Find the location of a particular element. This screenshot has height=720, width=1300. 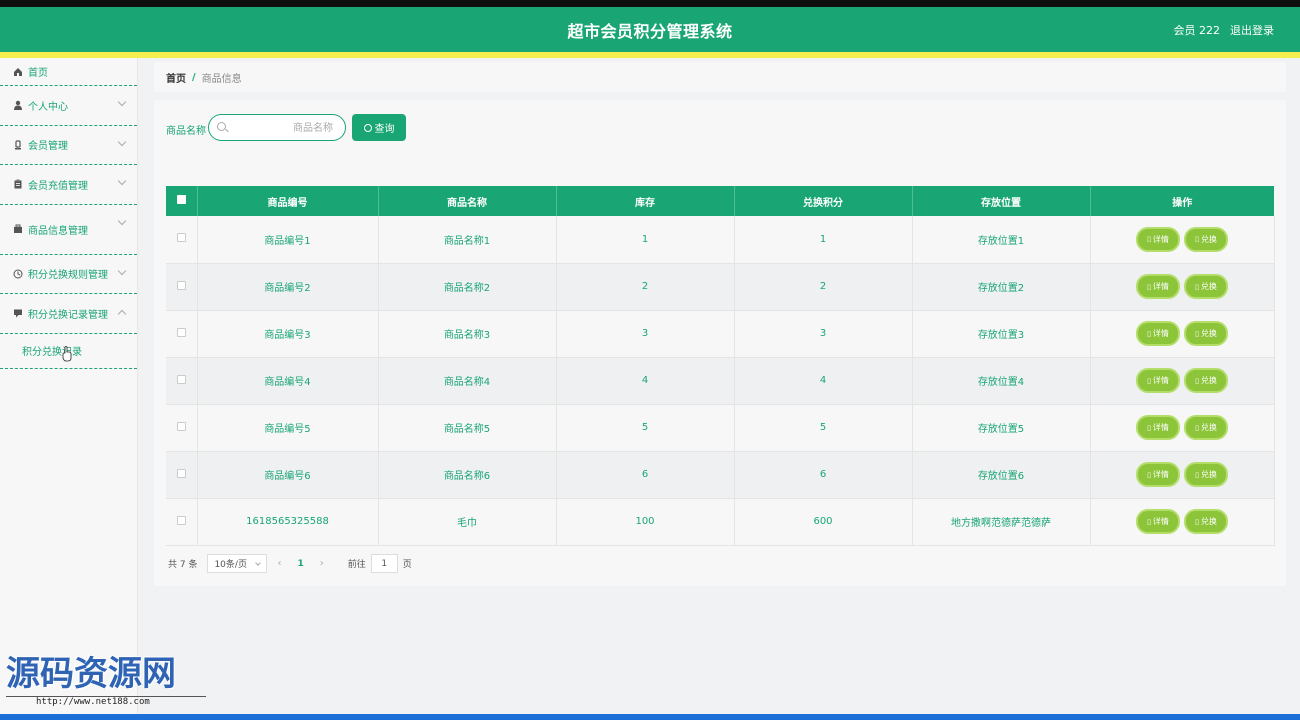

select-all-checkbox is located at coordinates (181, 199).